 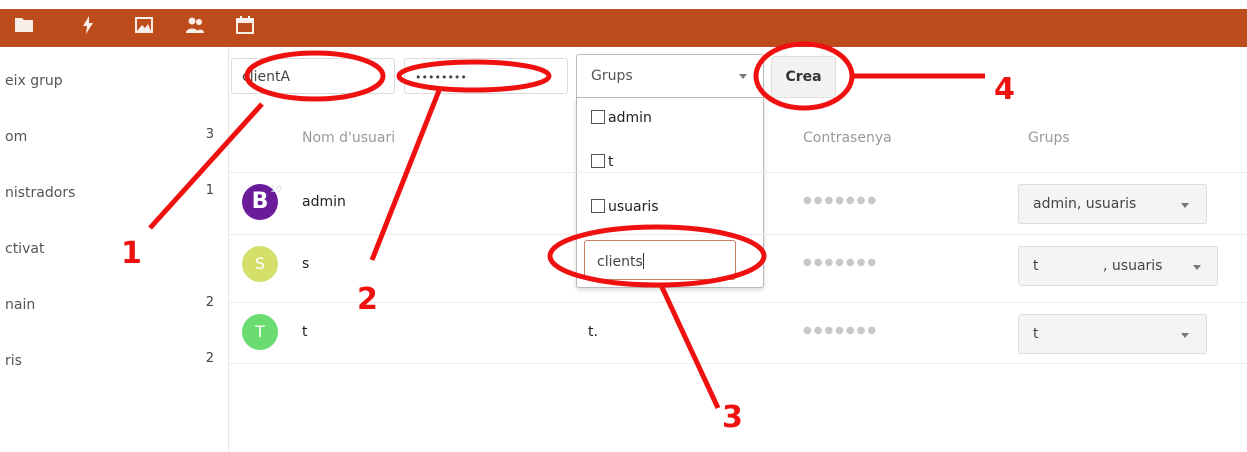 I want to click on annotation-label-3: 3, so click(x=732, y=417).